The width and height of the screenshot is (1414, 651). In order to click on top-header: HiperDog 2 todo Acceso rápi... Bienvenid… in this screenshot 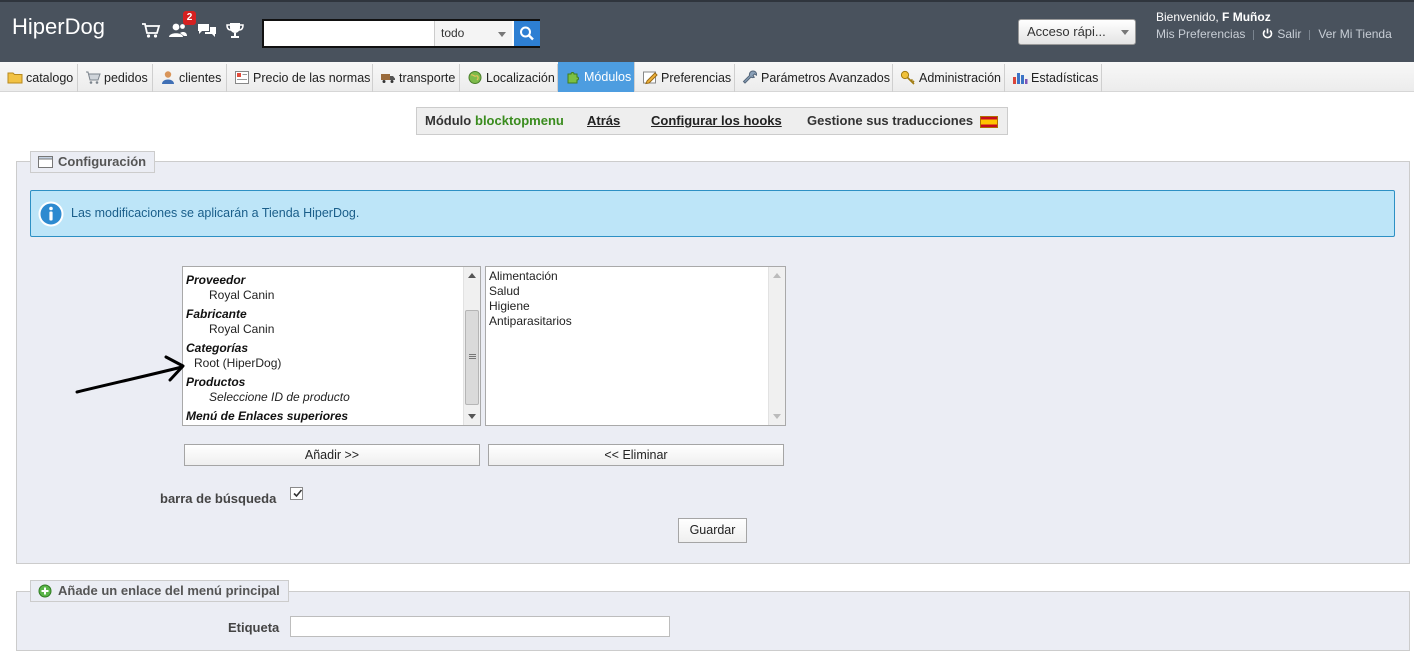, I will do `click(707, 31)`.